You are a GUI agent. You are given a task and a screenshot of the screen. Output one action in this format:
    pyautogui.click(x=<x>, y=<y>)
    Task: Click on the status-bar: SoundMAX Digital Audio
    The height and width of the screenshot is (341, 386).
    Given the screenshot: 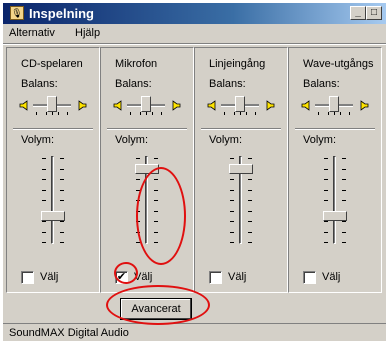 What is the action you would take?
    pyautogui.click(x=194, y=332)
    